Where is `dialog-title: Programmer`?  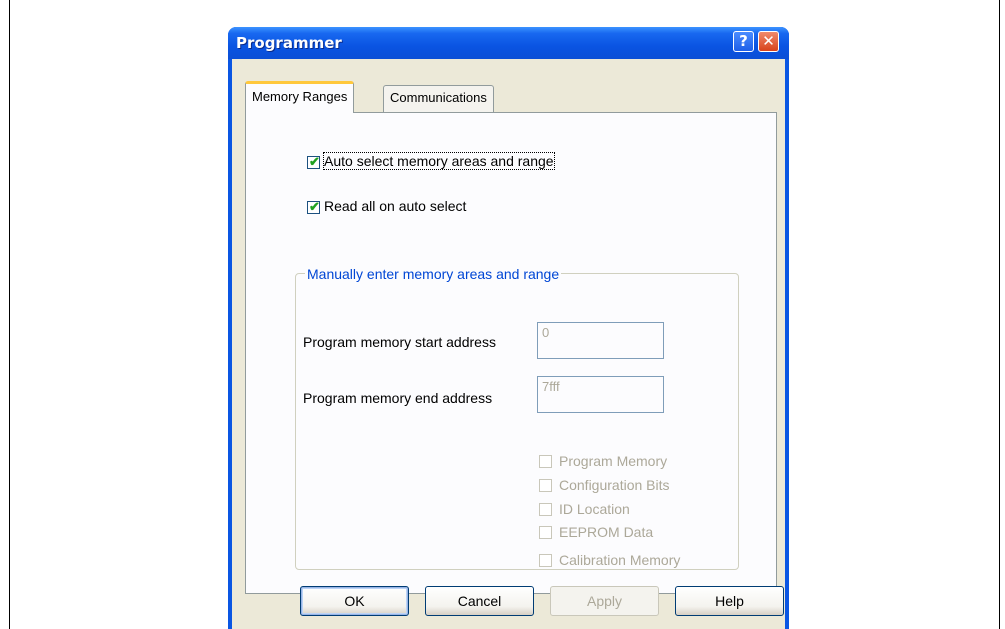
dialog-title: Programmer is located at coordinates (289, 43).